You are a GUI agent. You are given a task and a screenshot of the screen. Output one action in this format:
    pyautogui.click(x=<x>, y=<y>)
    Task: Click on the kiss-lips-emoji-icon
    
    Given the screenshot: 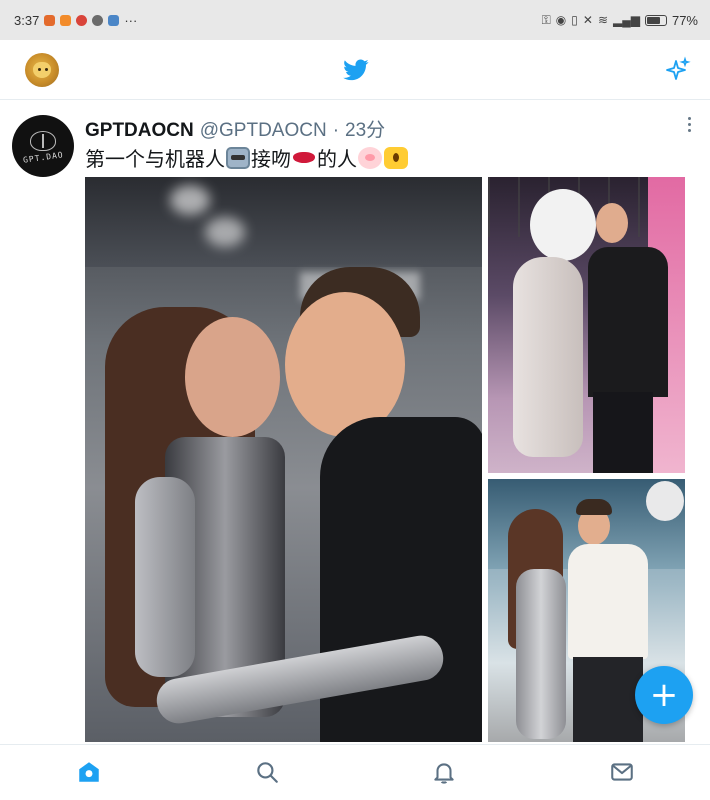 What is the action you would take?
    pyautogui.click(x=304, y=158)
    